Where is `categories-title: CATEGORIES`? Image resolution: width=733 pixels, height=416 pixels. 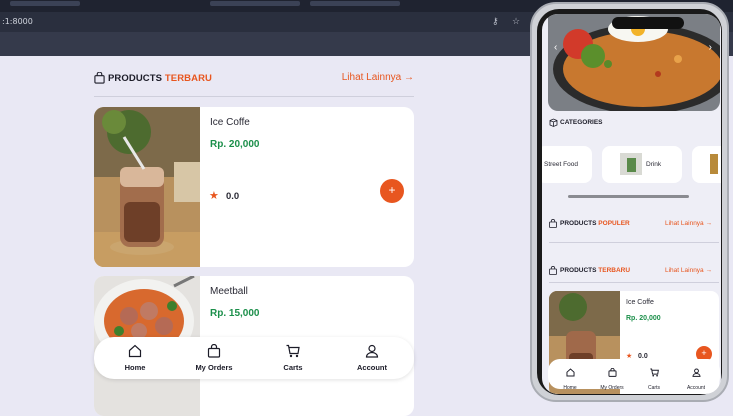 categories-title: CATEGORIES is located at coordinates (581, 122).